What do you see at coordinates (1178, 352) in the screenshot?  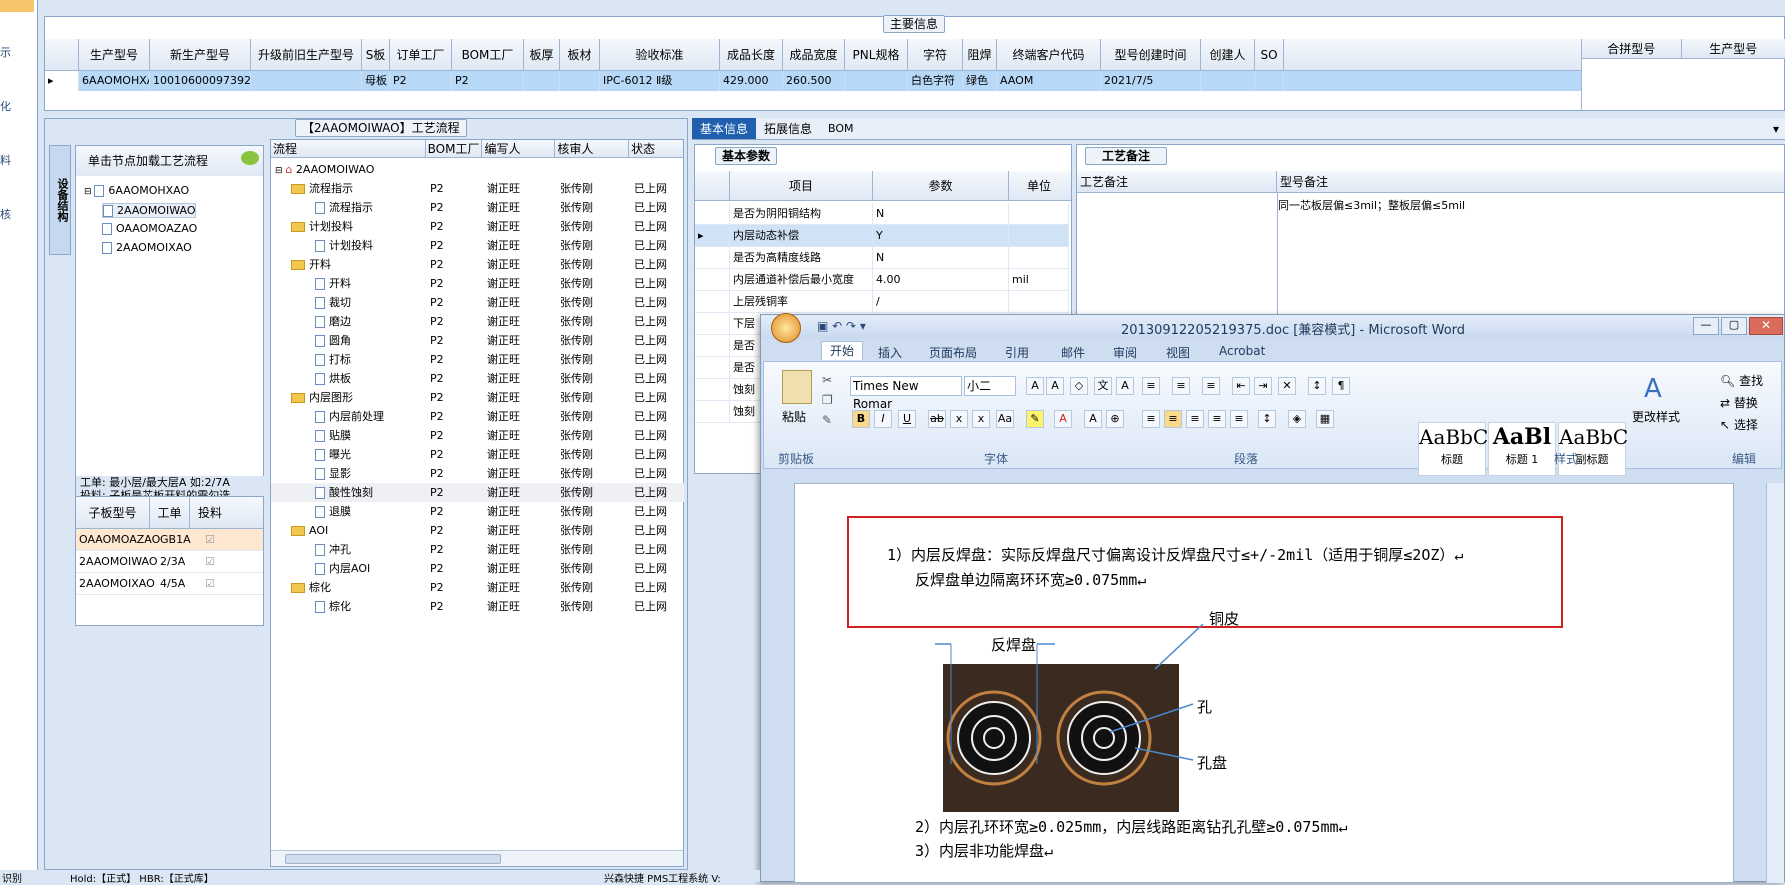 I see `tab-view: 视图` at bounding box center [1178, 352].